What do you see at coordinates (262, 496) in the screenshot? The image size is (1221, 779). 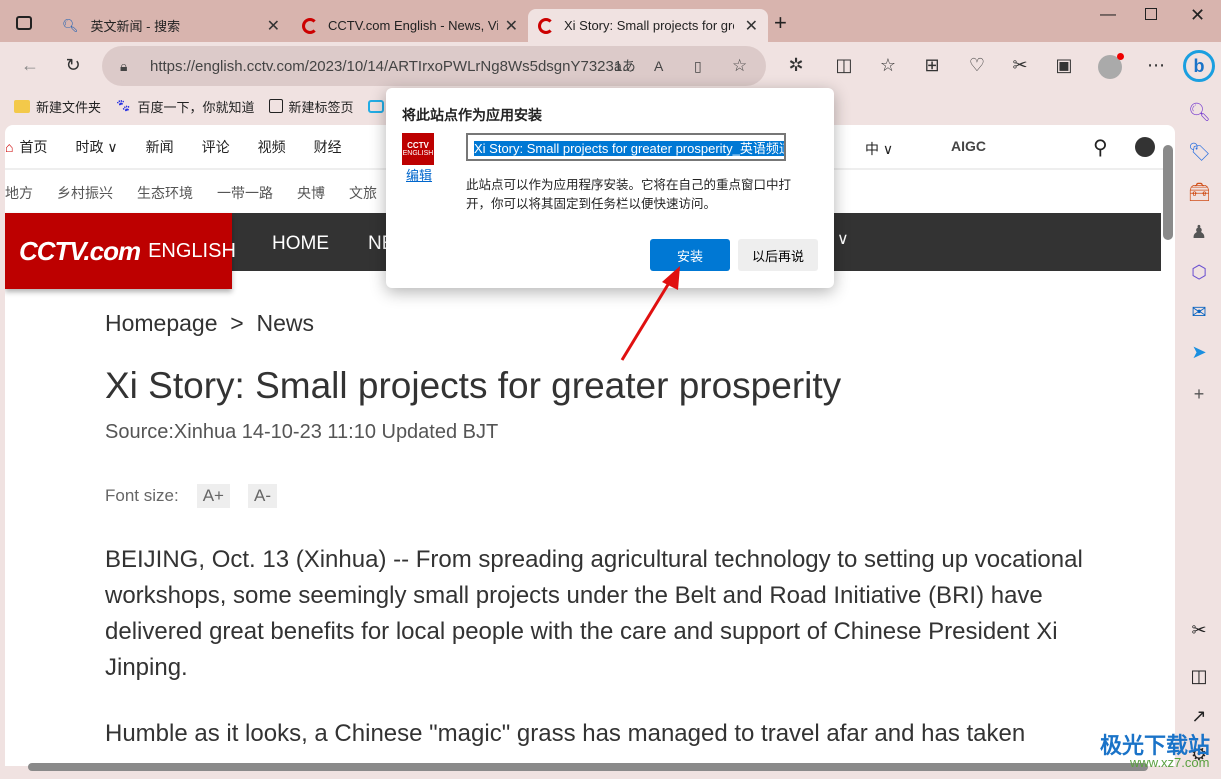 I see `font-decrease-button: A-` at bounding box center [262, 496].